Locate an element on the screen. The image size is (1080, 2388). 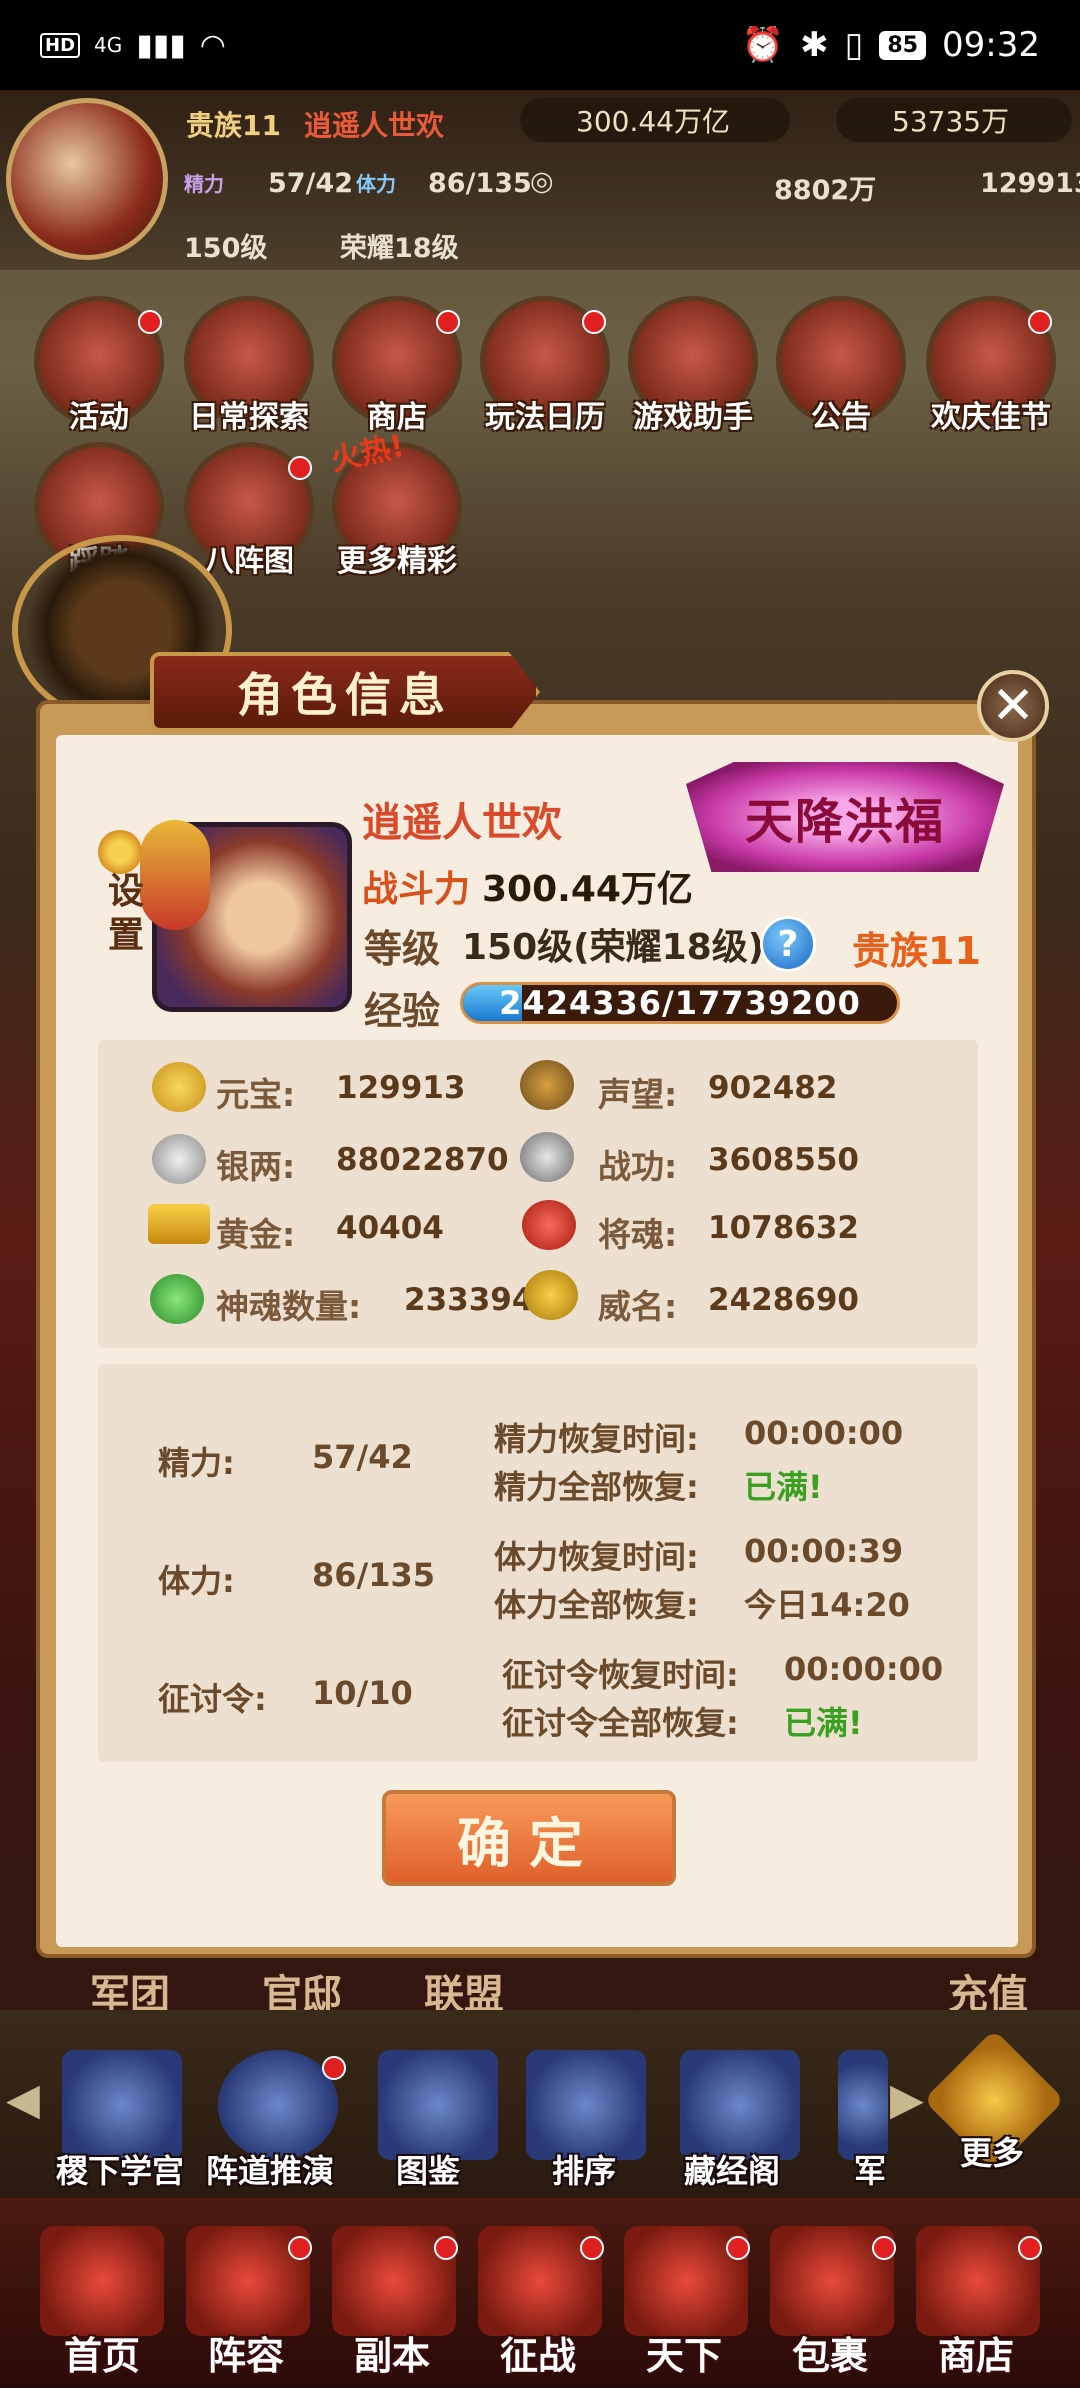
stat-label: 征讨令: is located at coordinates (212, 1699).